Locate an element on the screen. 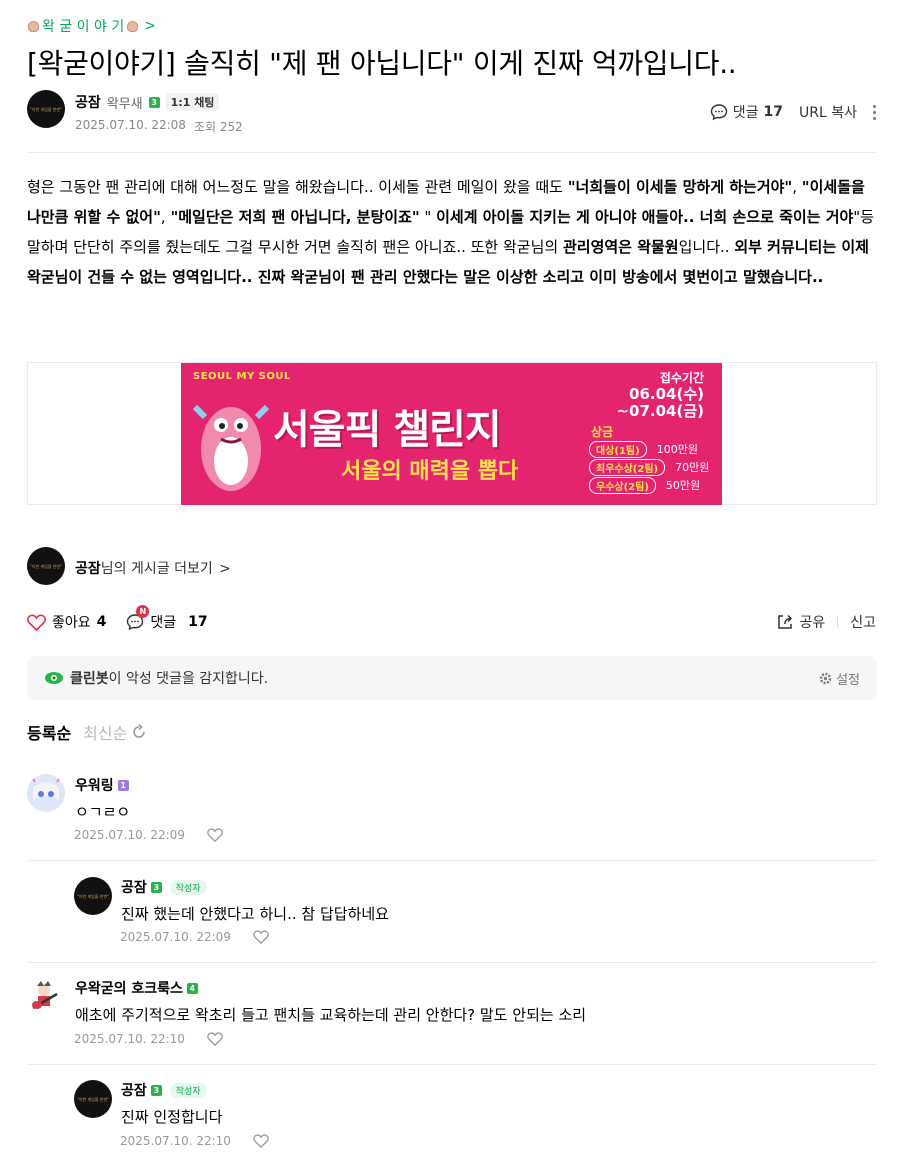  gear-icon is located at coordinates (825, 678).